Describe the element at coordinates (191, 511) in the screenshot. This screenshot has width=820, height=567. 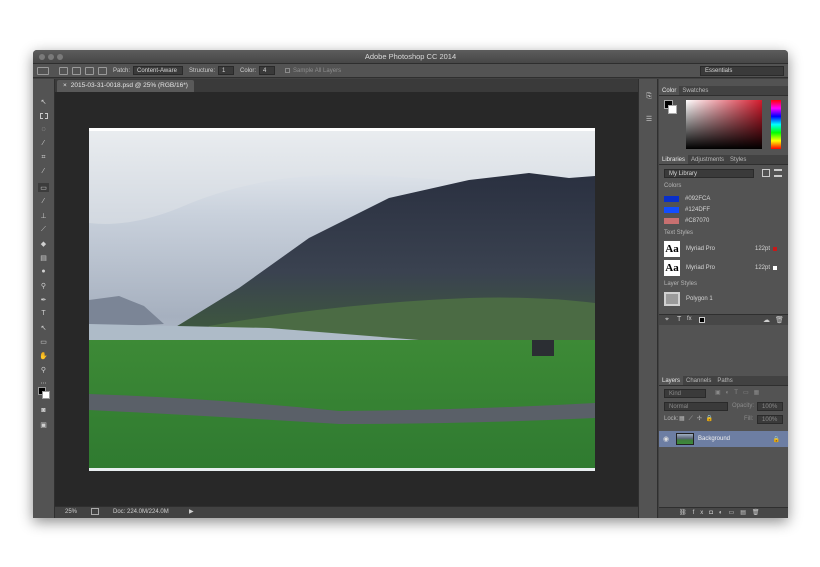
I see `status-menu-arrow-icon: ▶` at that location.